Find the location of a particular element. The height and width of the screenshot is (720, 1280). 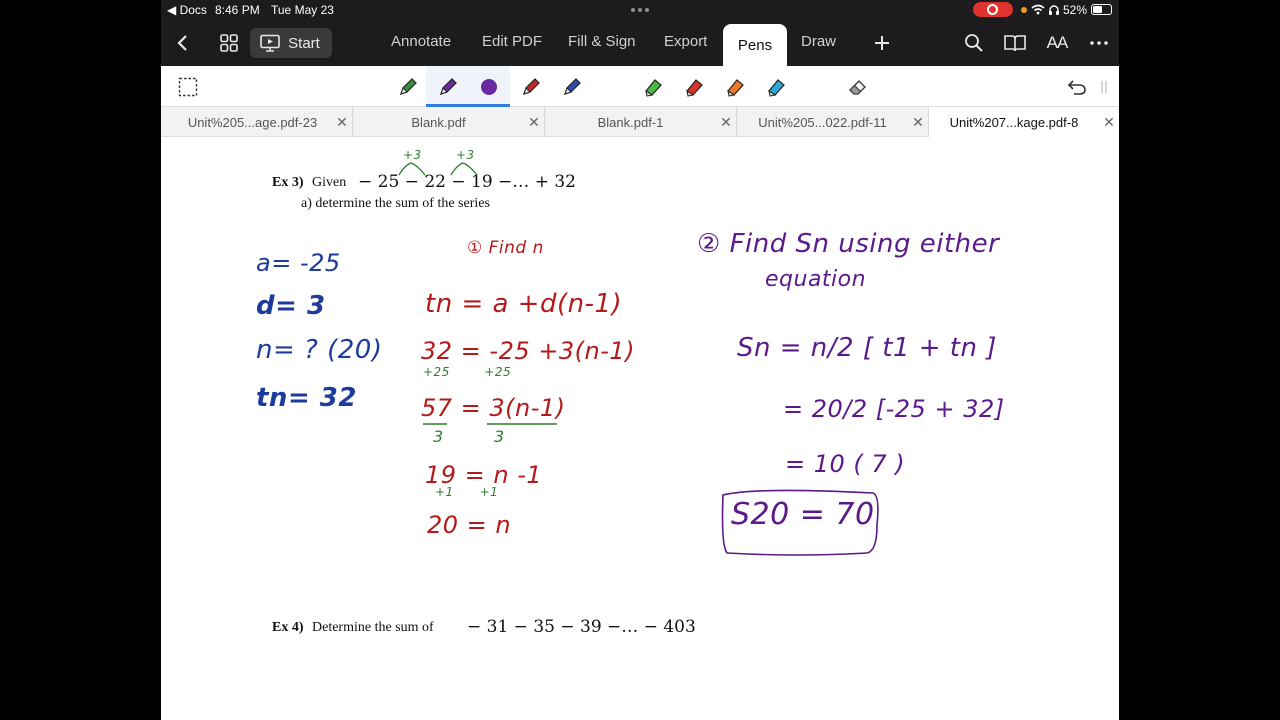

lasso-select-tool is located at coordinates (188, 87).